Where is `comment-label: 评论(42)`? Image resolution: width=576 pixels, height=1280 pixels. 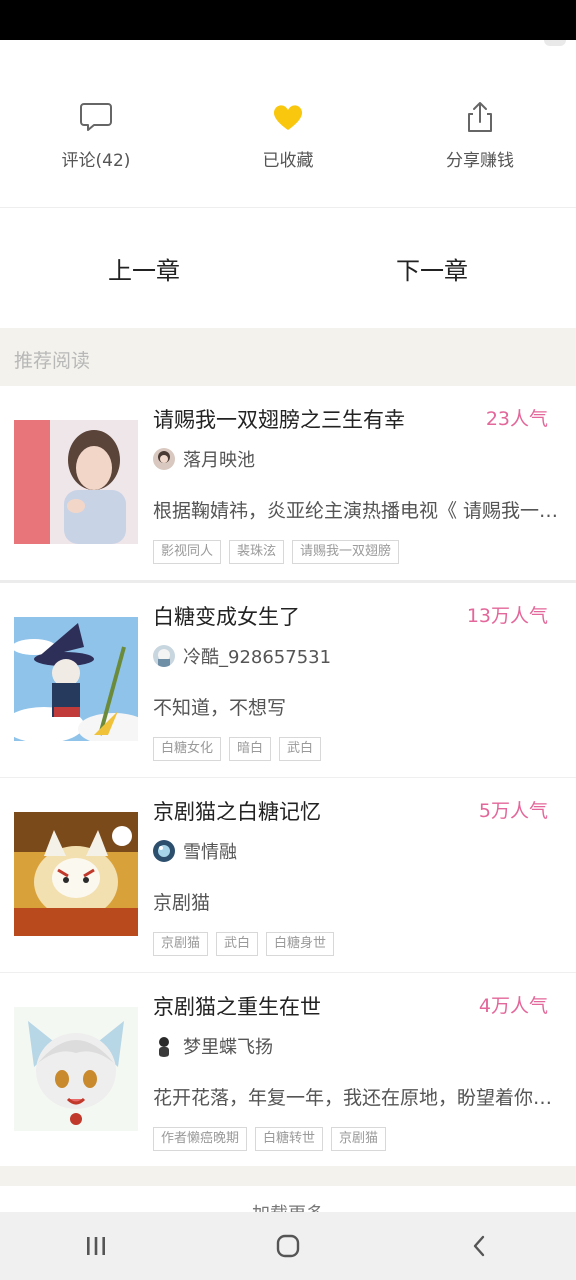 comment-label: 评论(42) is located at coordinates (96, 161).